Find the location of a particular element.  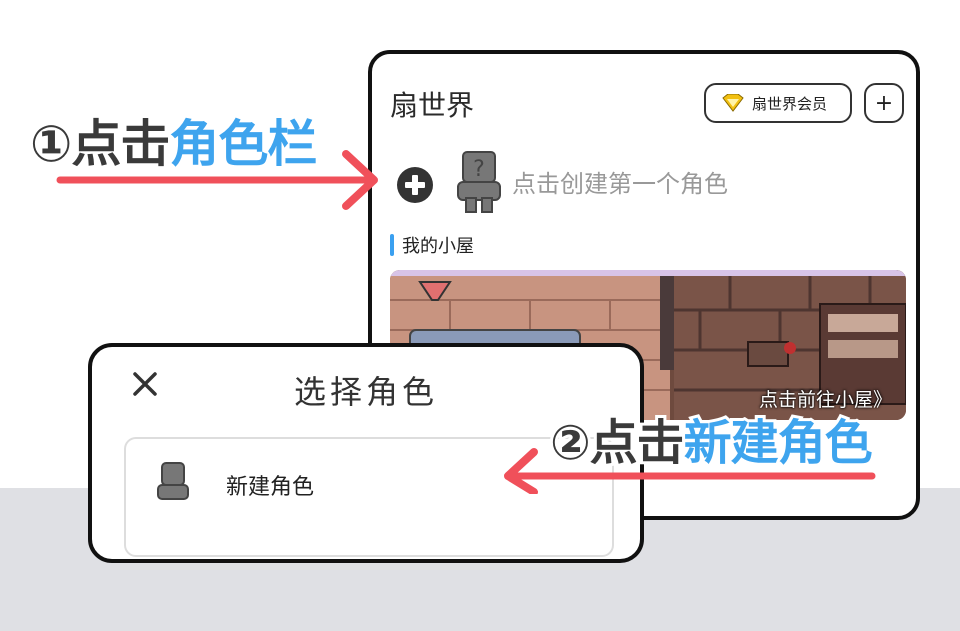

new-character-label: 新建角色 is located at coordinates (270, 487).